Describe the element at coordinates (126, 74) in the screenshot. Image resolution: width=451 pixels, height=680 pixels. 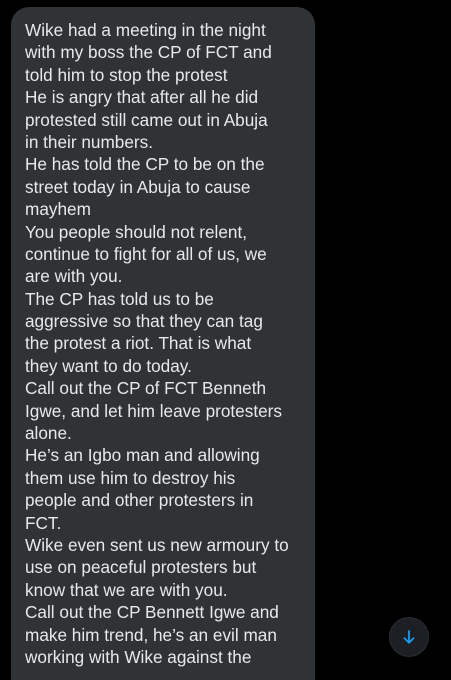
I see `message-line: told him to stop the protest` at that location.